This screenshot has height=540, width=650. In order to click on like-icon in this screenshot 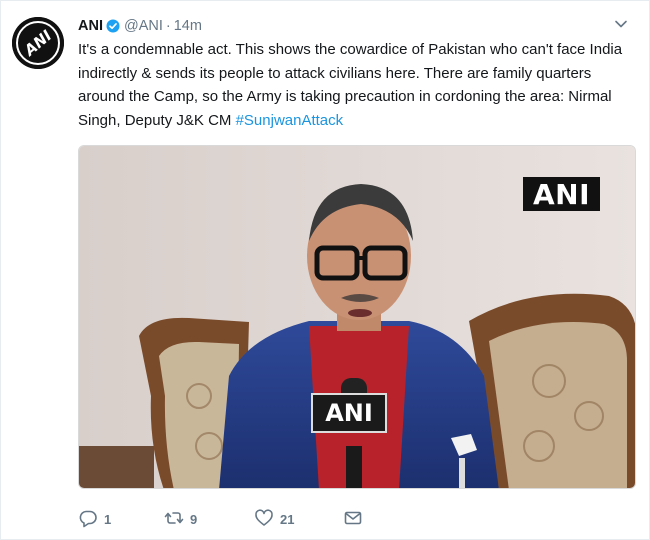, I will do `click(264, 519)`.